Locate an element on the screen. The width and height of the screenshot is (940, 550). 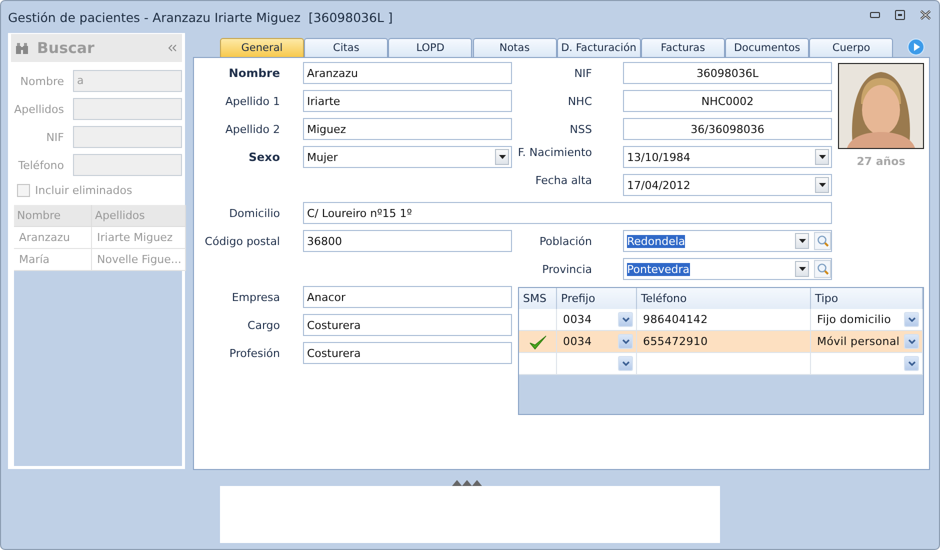
field-label: Cargo is located at coordinates (263, 325).